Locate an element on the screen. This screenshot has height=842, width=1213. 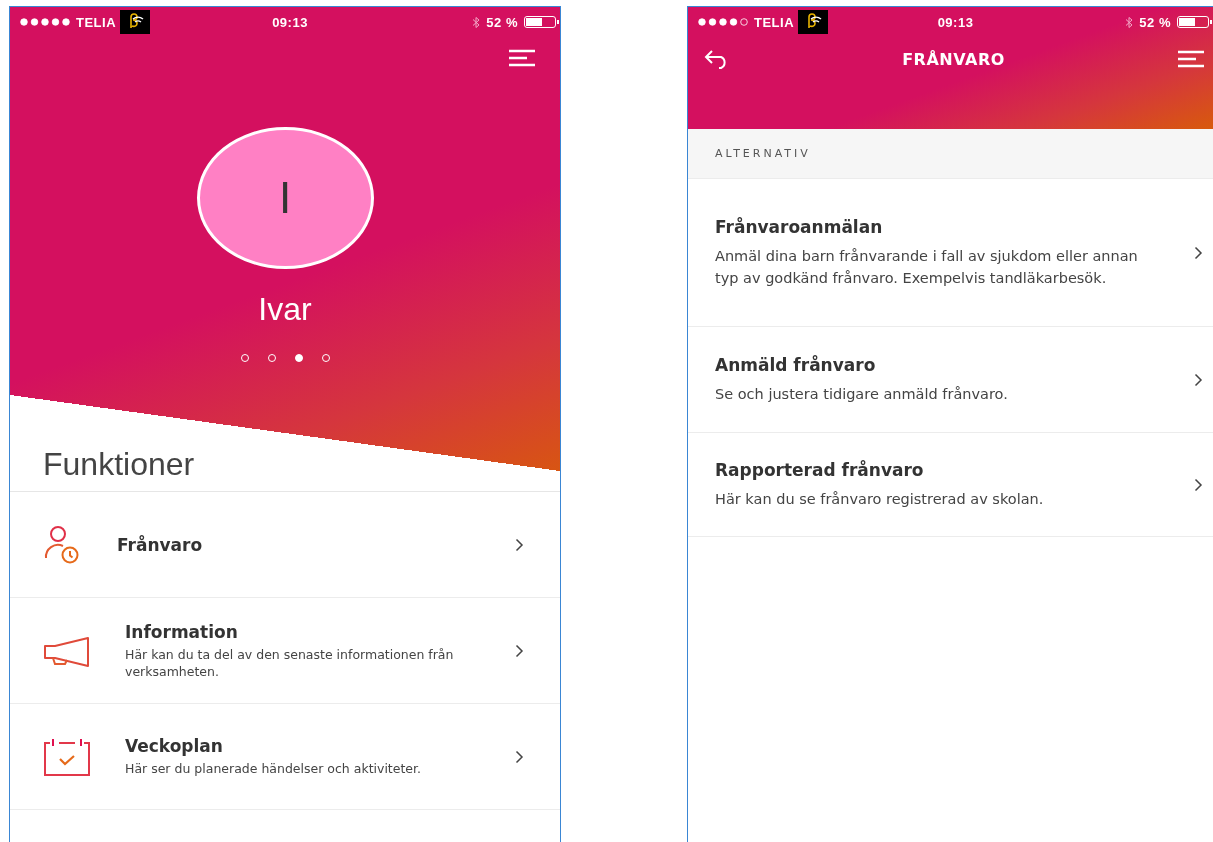
item-description: Här kan du ta del av den senaste informationen från verksamheten. is located at coordinates (290, 662).